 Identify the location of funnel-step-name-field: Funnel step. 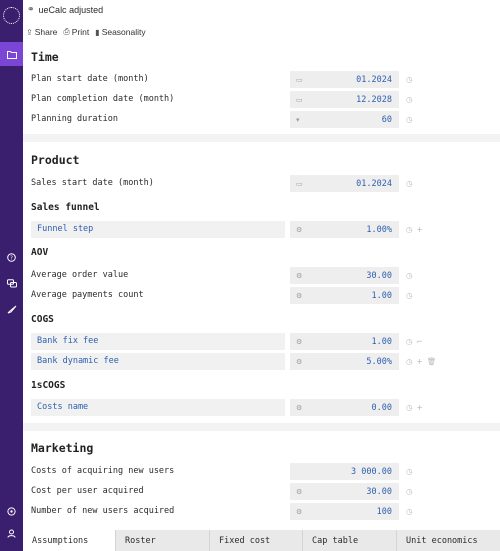
(158, 229).